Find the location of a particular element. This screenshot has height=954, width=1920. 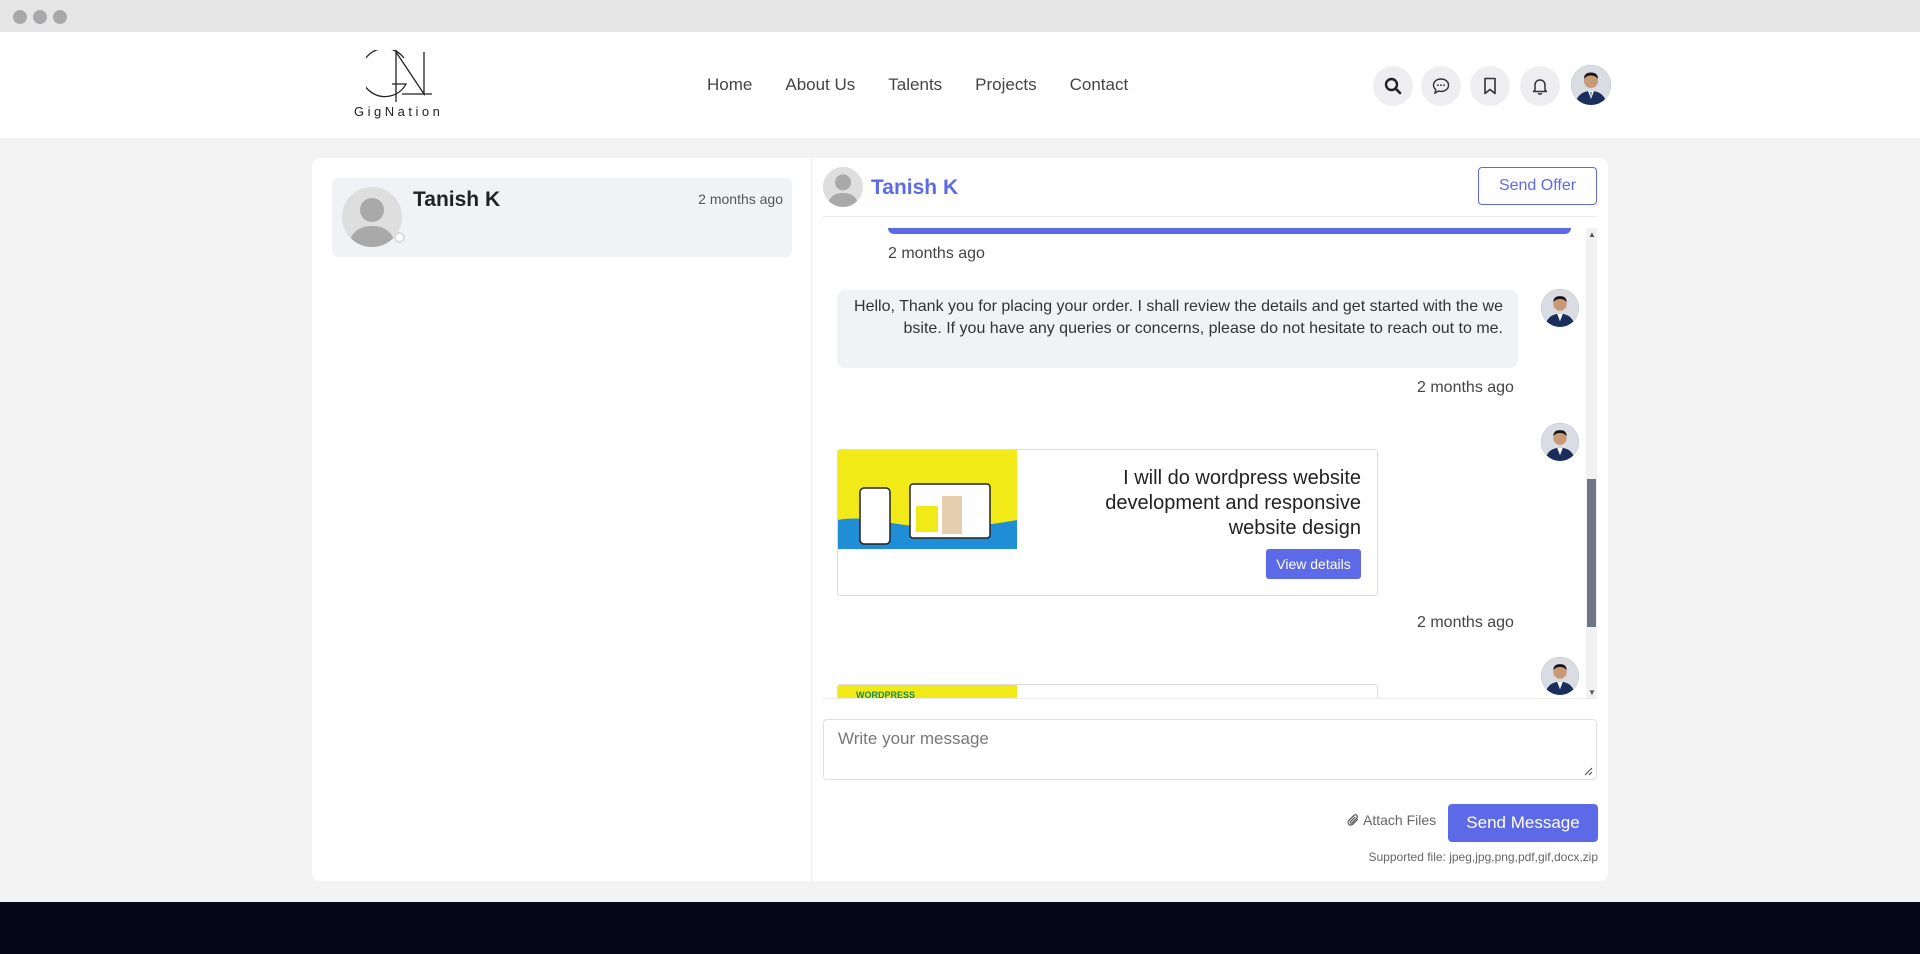

gig-thumbnail-image: WORDPRESS is located at coordinates (927, 692).